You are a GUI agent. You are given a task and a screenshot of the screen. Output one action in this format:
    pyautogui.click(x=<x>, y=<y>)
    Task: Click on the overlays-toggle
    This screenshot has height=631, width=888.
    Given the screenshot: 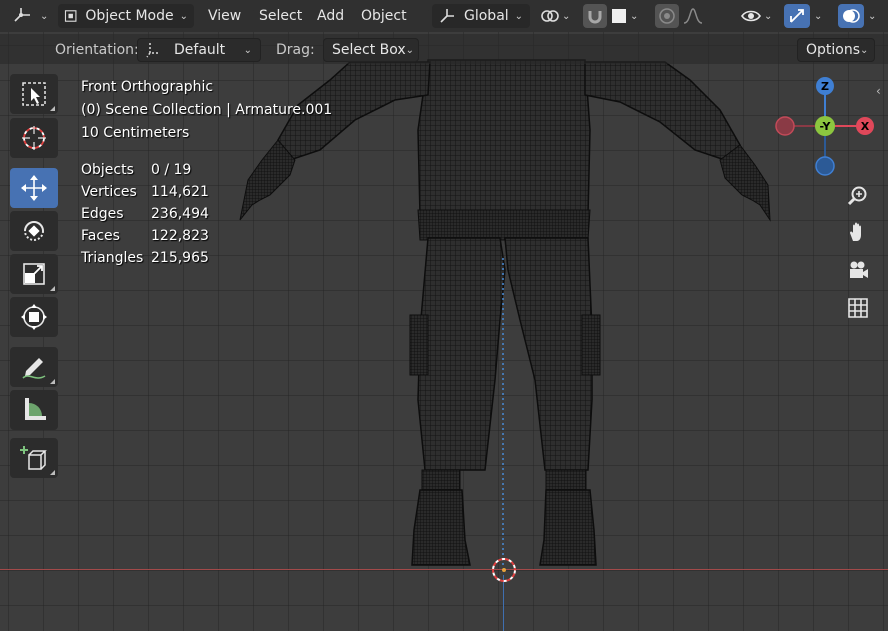 What is the action you would take?
    pyautogui.click(x=851, y=16)
    